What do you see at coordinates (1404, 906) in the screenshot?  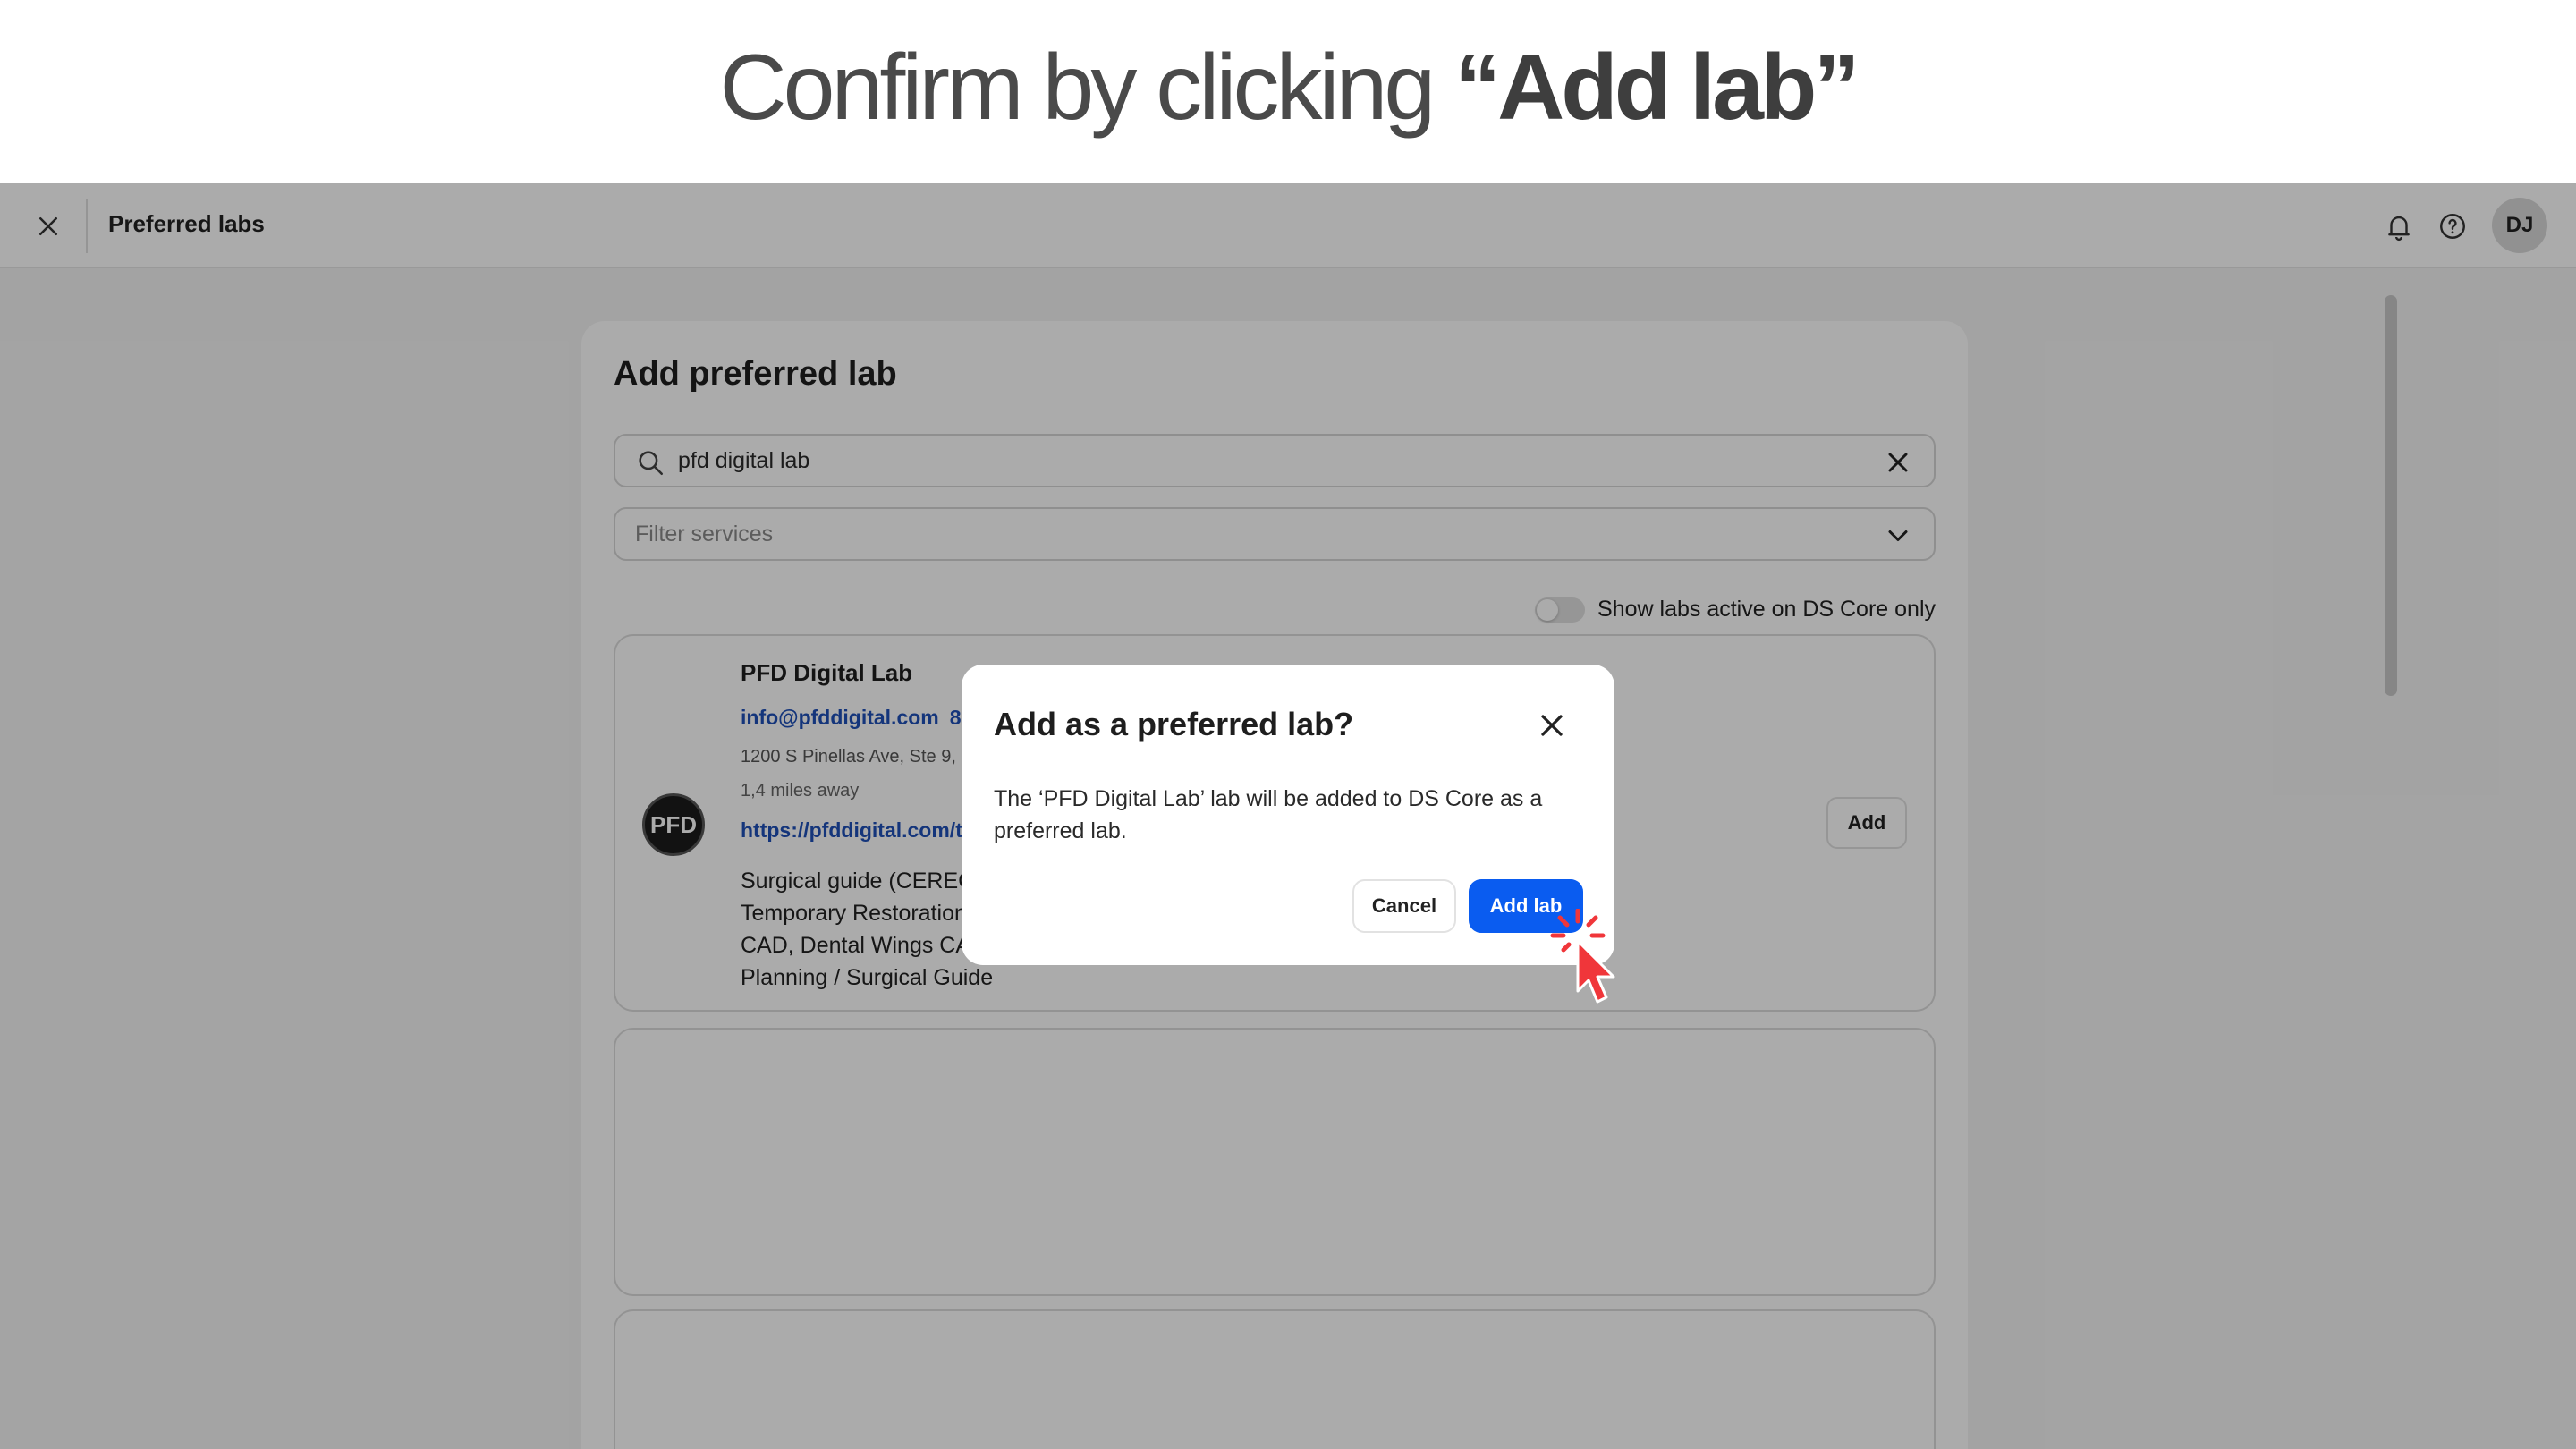 I see `cancel-button: Cancel` at bounding box center [1404, 906].